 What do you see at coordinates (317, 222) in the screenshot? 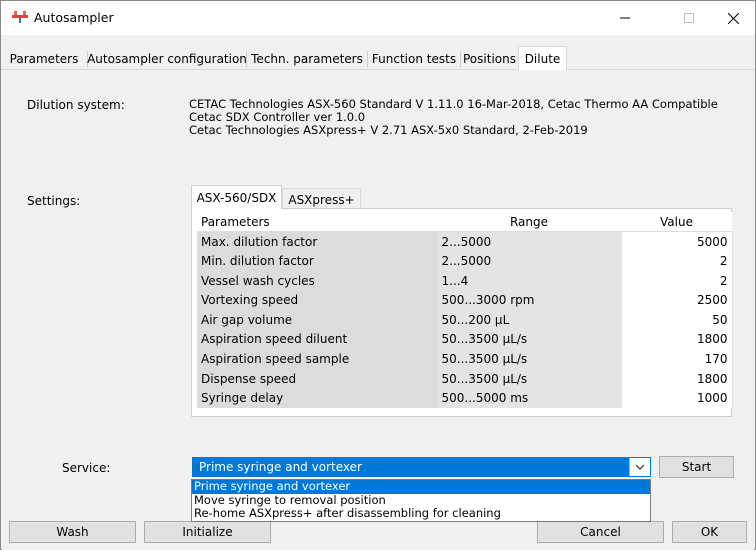
I see `column-header-parameters: Parameters` at bounding box center [317, 222].